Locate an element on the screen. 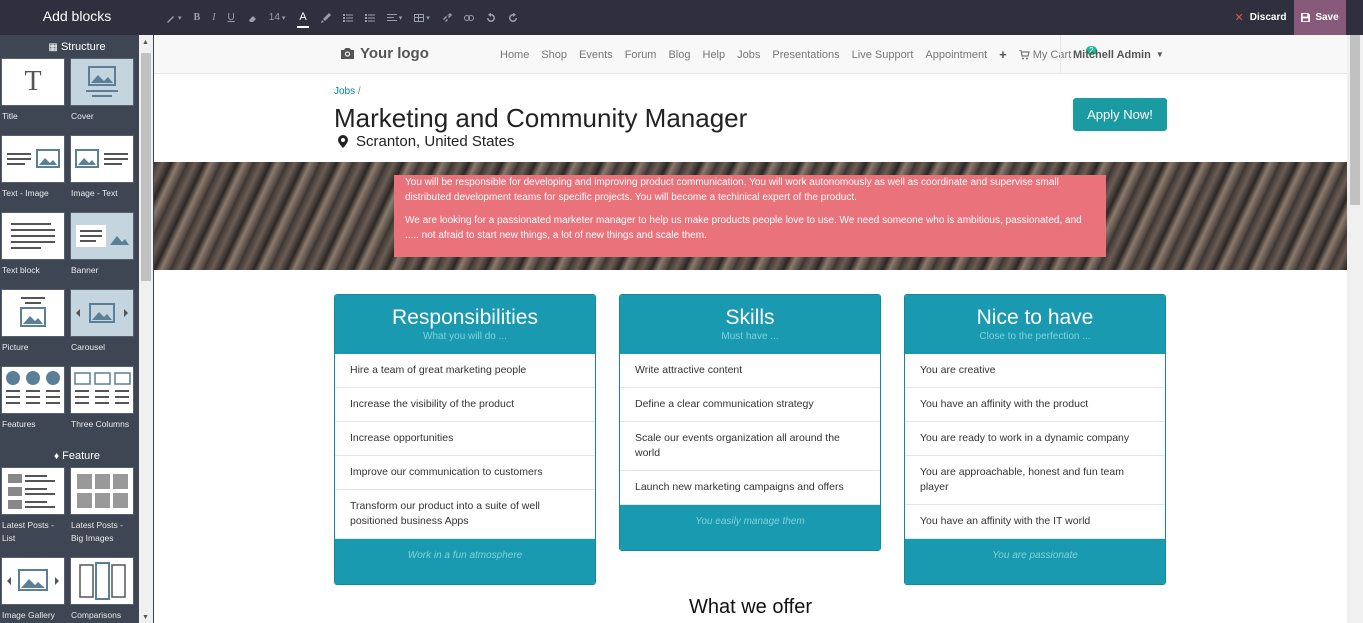 The image size is (1363, 623). list-item: You have an affinity with the product is located at coordinates (1035, 405).